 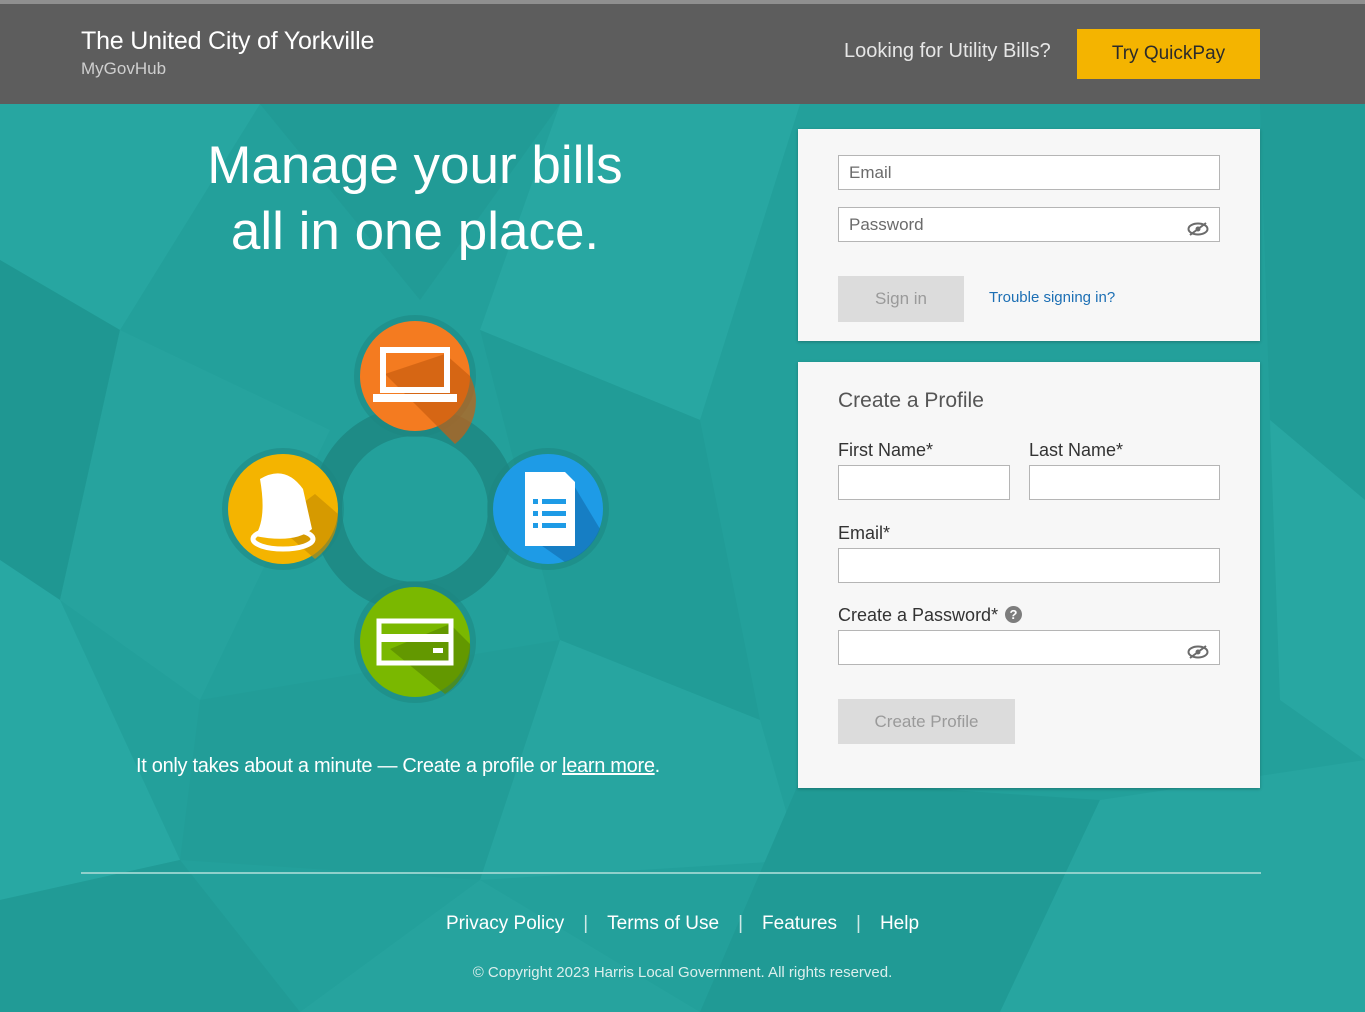 What do you see at coordinates (864, 533) in the screenshot?
I see `email-label: Email*` at bounding box center [864, 533].